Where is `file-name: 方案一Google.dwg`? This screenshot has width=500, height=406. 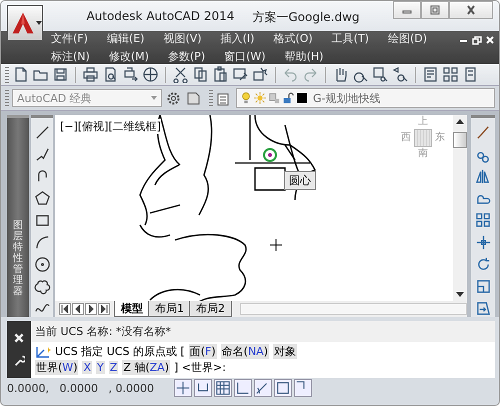 file-name: 方案一Google.dwg is located at coordinates (306, 17).